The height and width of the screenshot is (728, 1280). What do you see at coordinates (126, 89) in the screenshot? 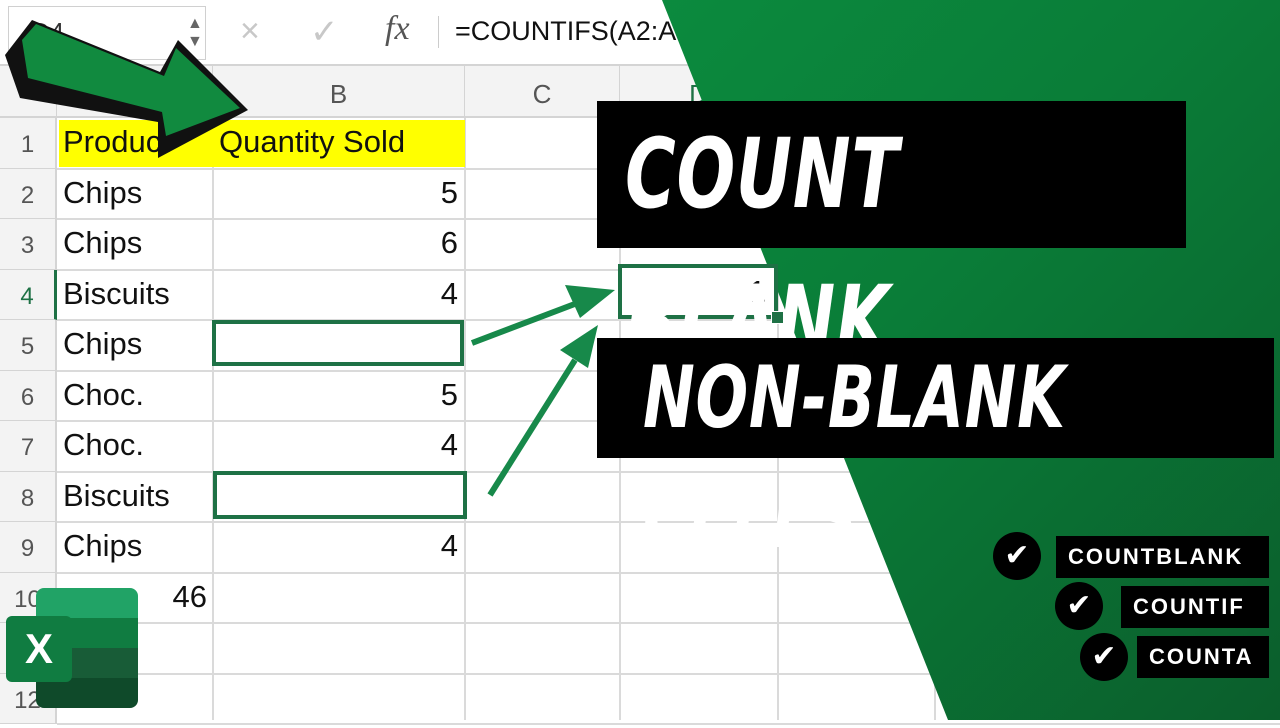
I see `big-green-arrow` at bounding box center [126, 89].